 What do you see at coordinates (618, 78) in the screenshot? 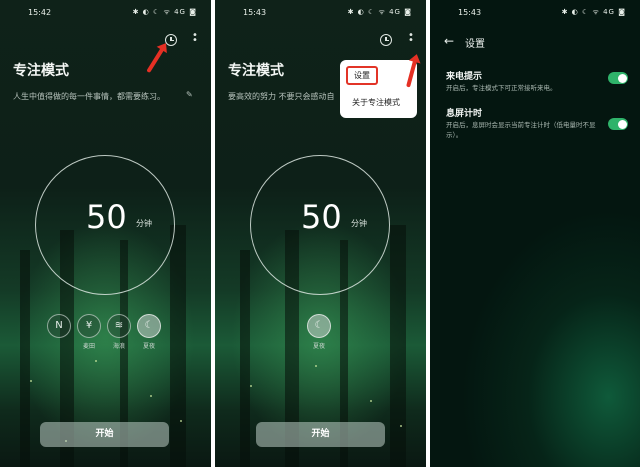
I see `toggle-call-alert` at bounding box center [618, 78].